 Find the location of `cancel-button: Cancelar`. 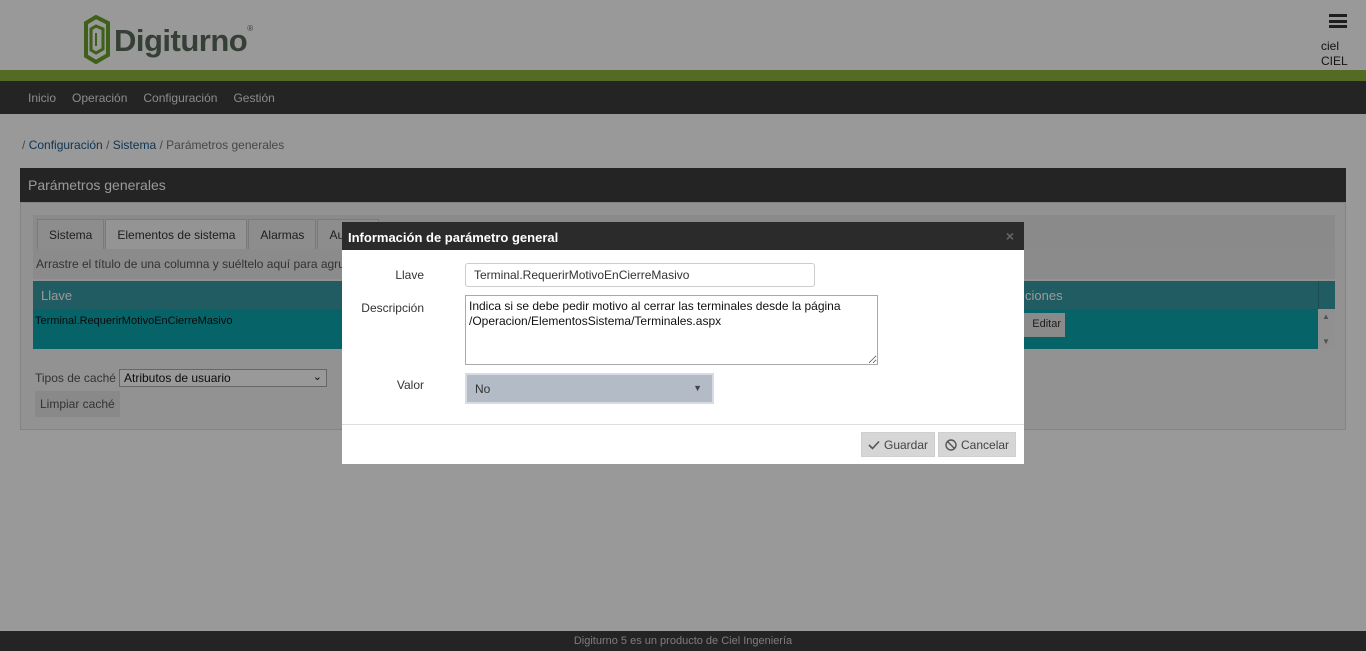

cancel-button: Cancelar is located at coordinates (977, 444).